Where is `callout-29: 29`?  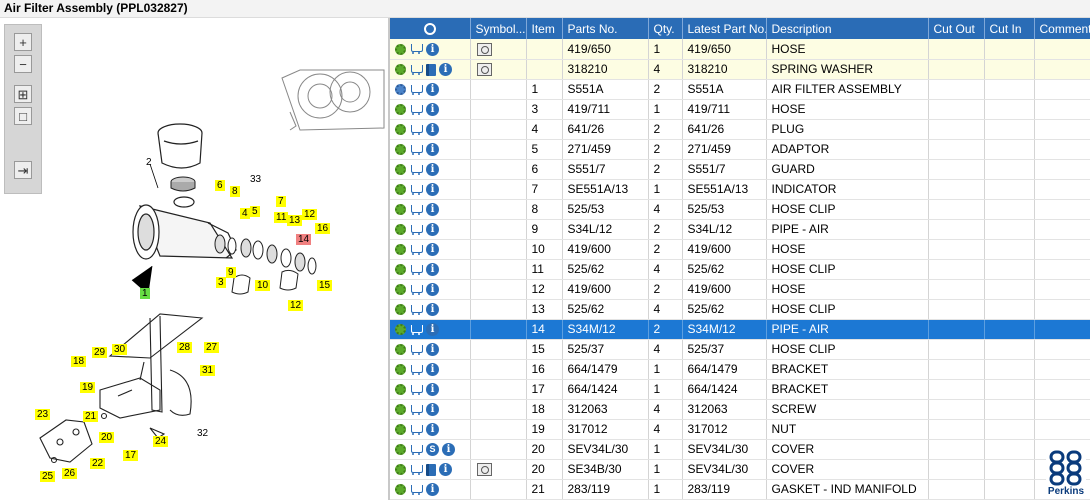 callout-29: 29 is located at coordinates (100, 352).